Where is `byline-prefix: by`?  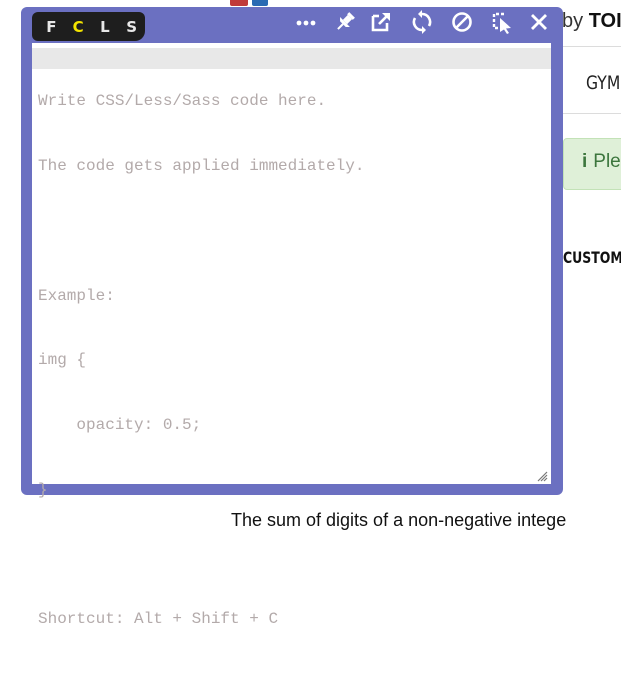
byline-prefix: by is located at coordinates (575, 21).